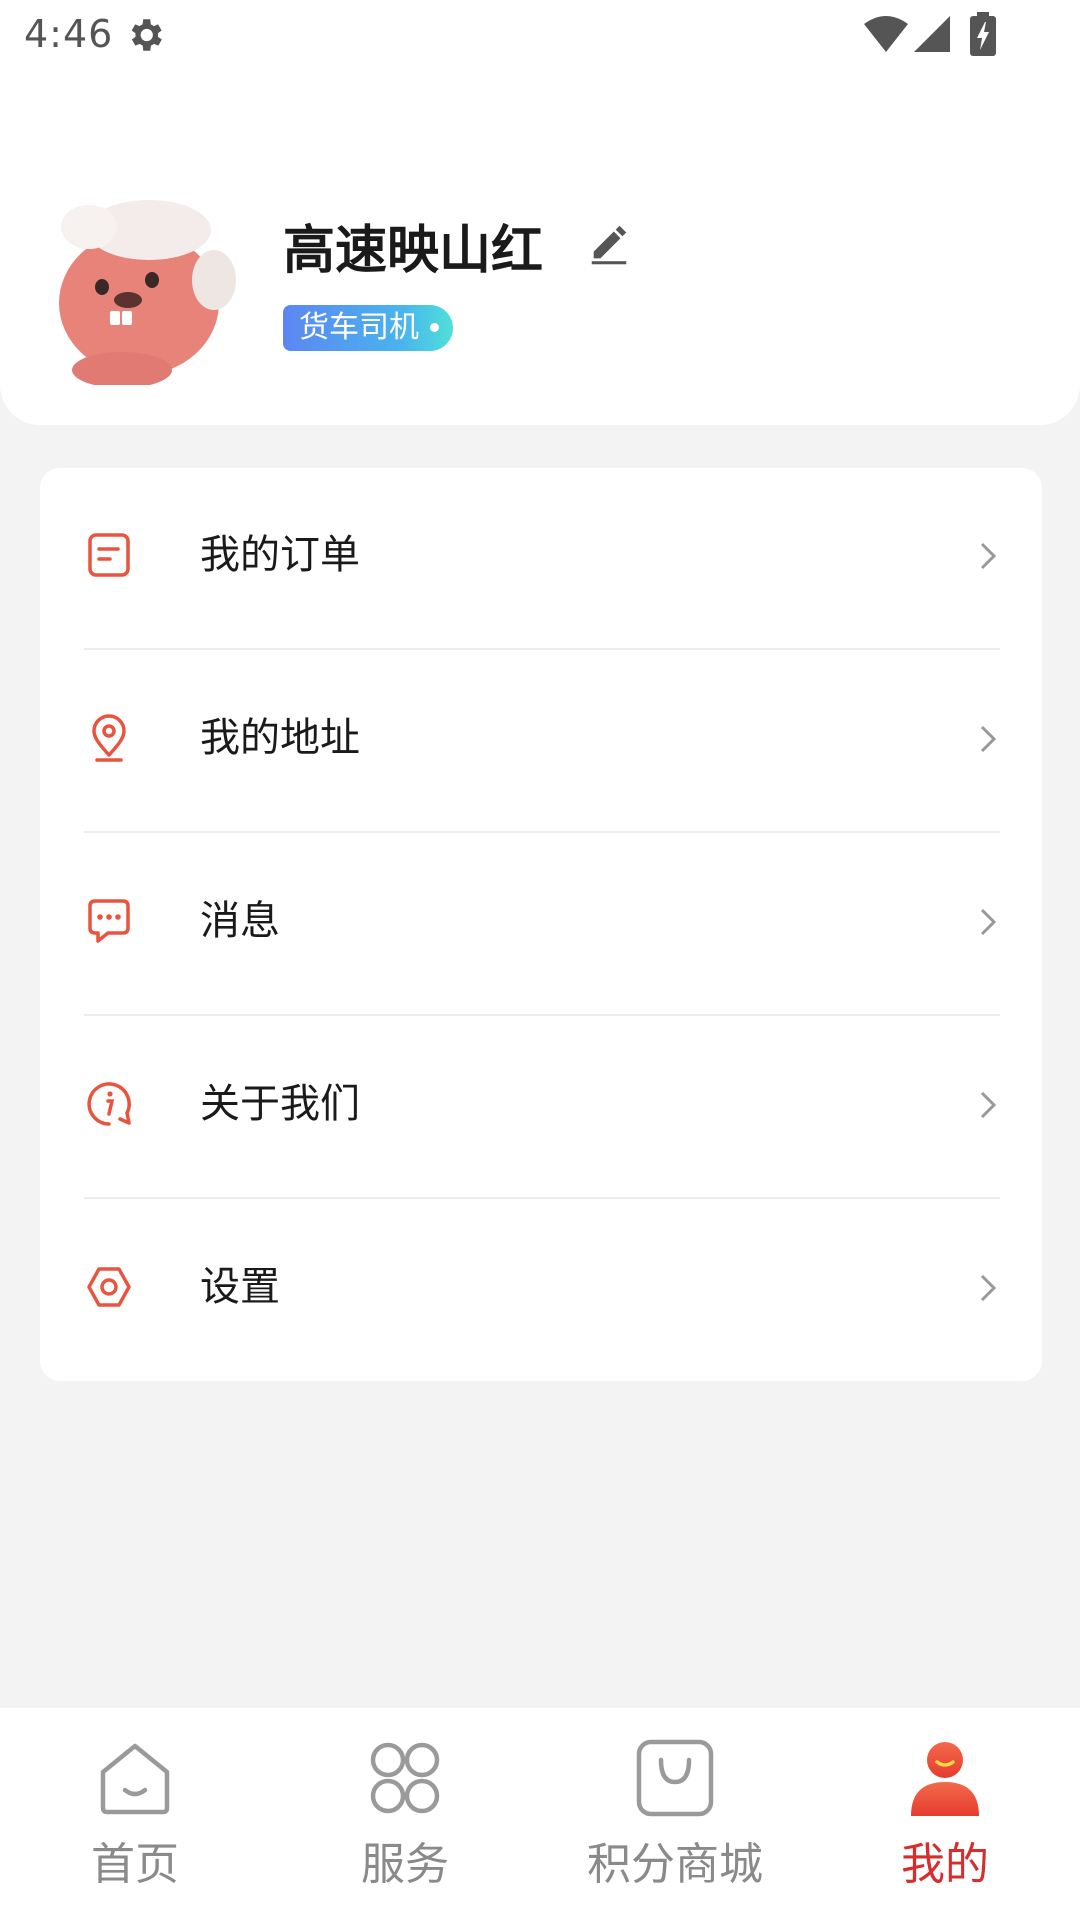 The width and height of the screenshot is (1080, 1920). I want to click on status-time: 4:46, so click(69, 34).